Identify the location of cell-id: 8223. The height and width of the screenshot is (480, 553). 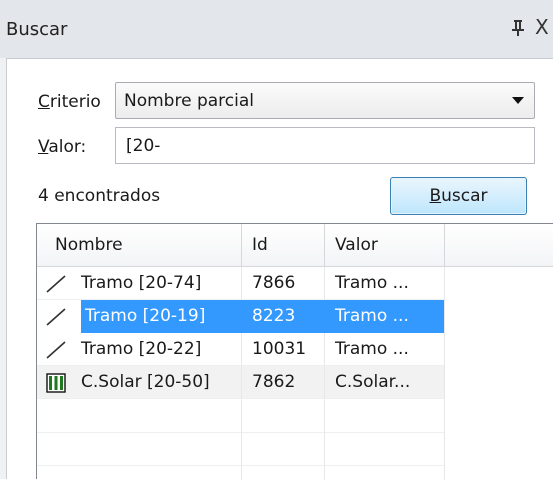
(283, 316).